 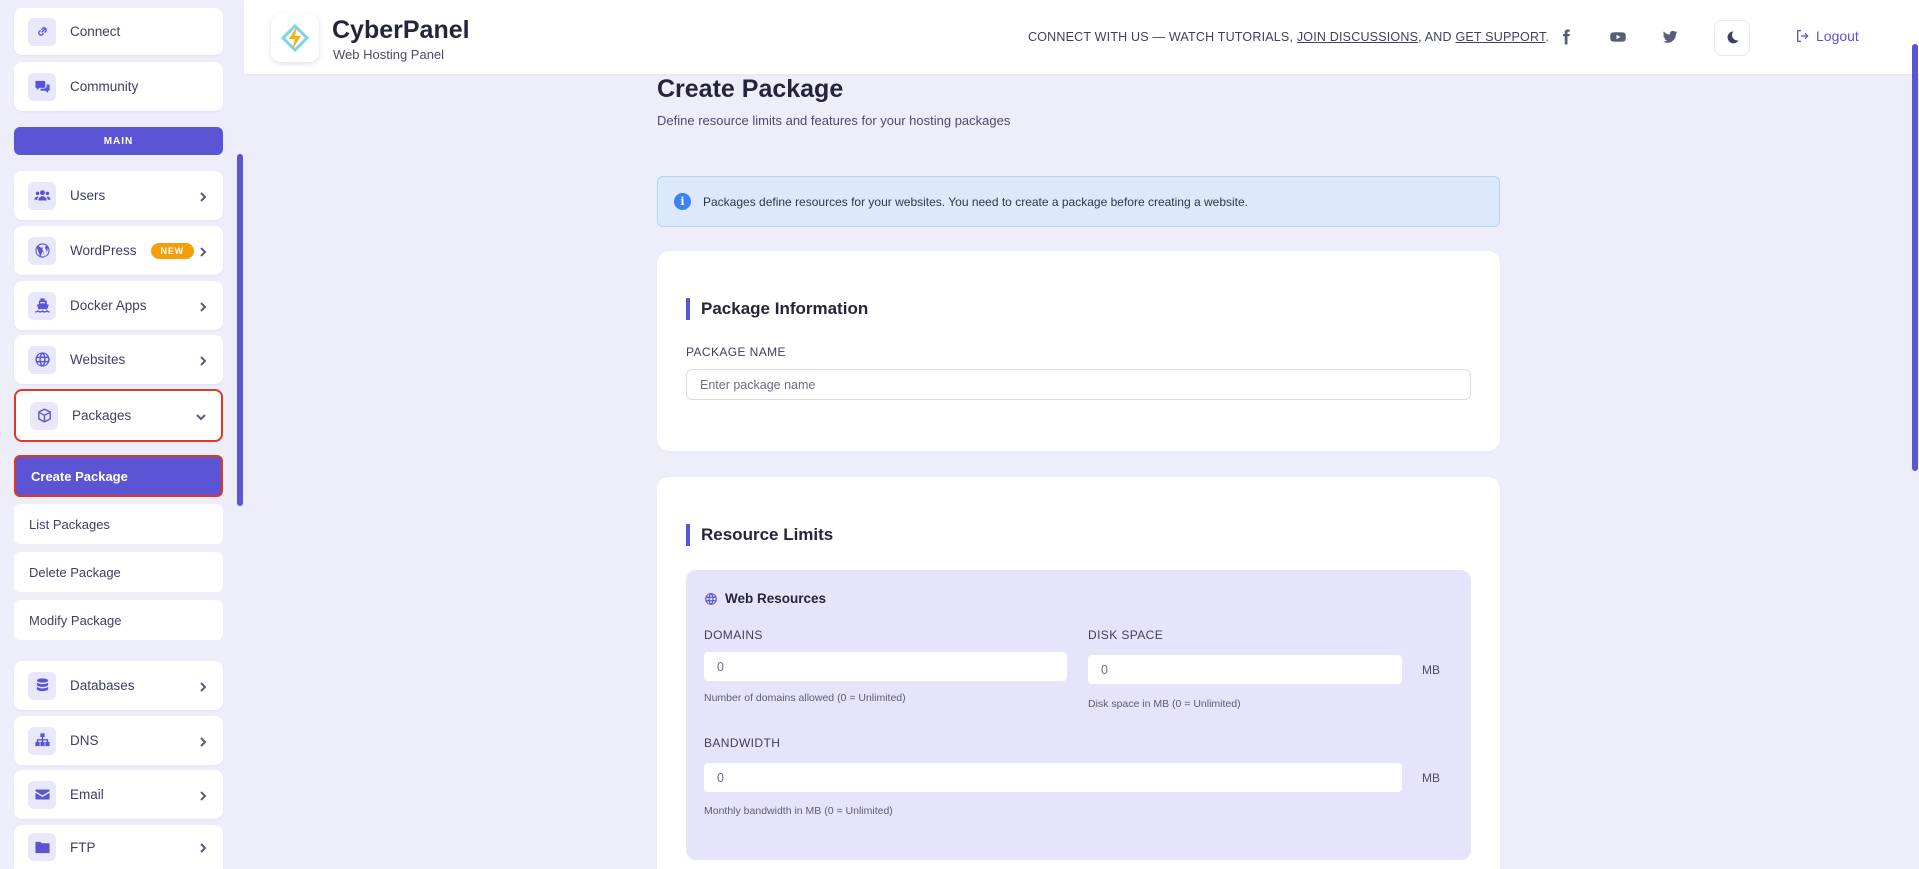 I want to click on connect-mid: , AND, so click(x=1437, y=37).